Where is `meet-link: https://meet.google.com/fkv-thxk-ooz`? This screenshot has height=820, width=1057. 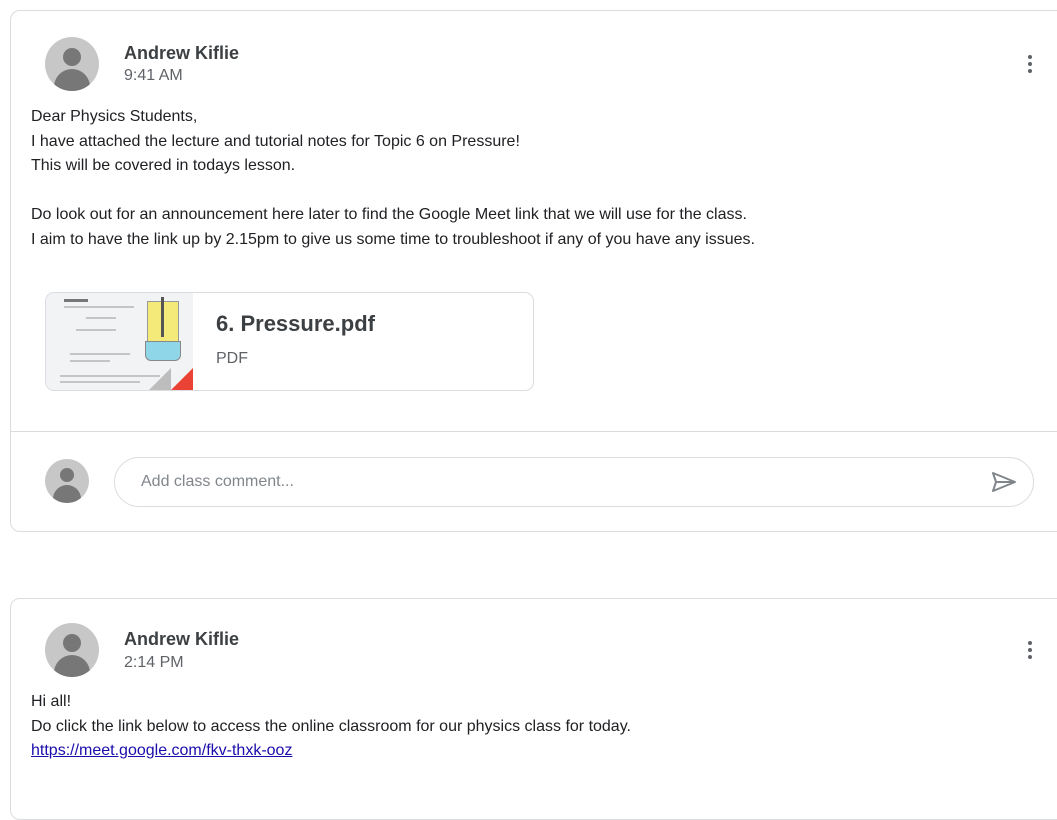 meet-link: https://meet.google.com/fkv-thxk-ooz is located at coordinates (161, 750).